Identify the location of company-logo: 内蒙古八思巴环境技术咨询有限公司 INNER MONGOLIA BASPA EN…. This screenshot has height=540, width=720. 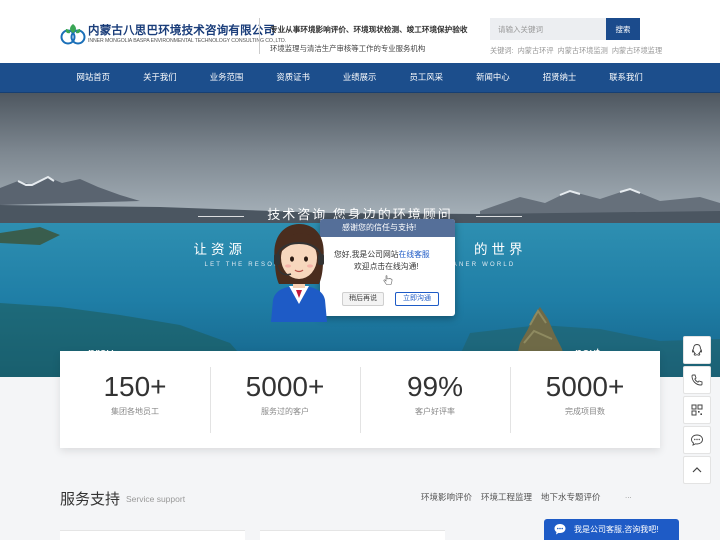
(173, 34).